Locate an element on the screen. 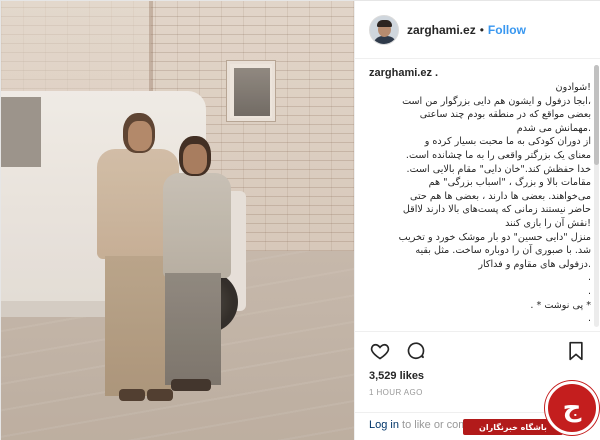  post-header: zarghami.ez • Follow is located at coordinates (477, 30).